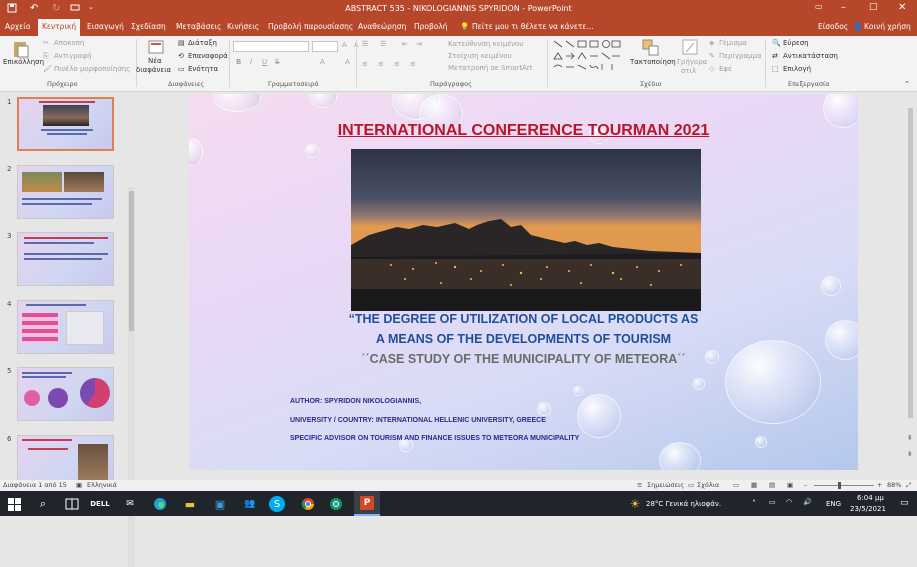 This screenshot has height=567, width=917. What do you see at coordinates (523, 339) in the screenshot?
I see `subtitle-line-2: A MEANS OF THE DEVELOPMENTS OF TOURISM` at bounding box center [523, 339].